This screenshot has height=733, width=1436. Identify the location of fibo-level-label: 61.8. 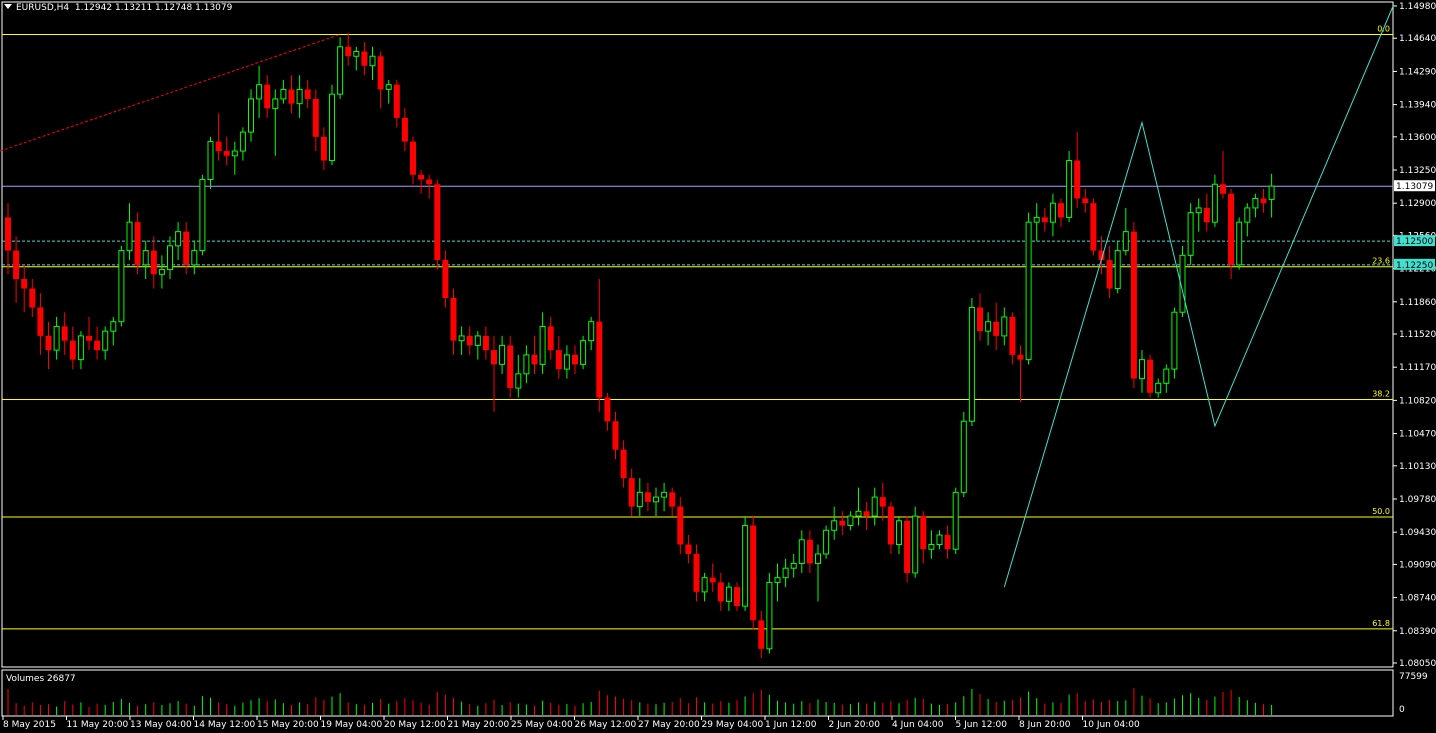
(1381, 623).